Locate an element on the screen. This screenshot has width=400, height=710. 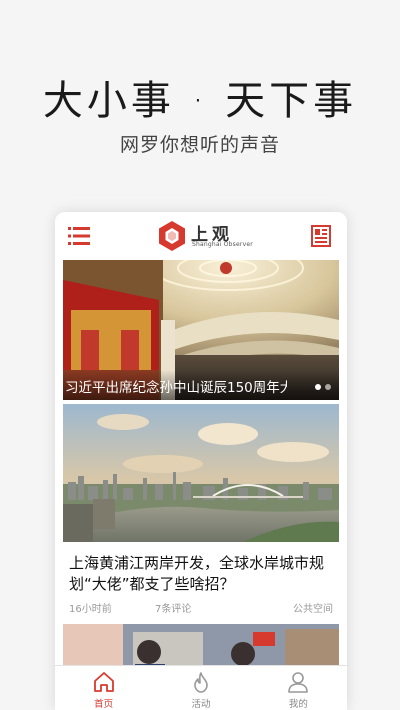
tab-home: 首页 is located at coordinates (103, 688).